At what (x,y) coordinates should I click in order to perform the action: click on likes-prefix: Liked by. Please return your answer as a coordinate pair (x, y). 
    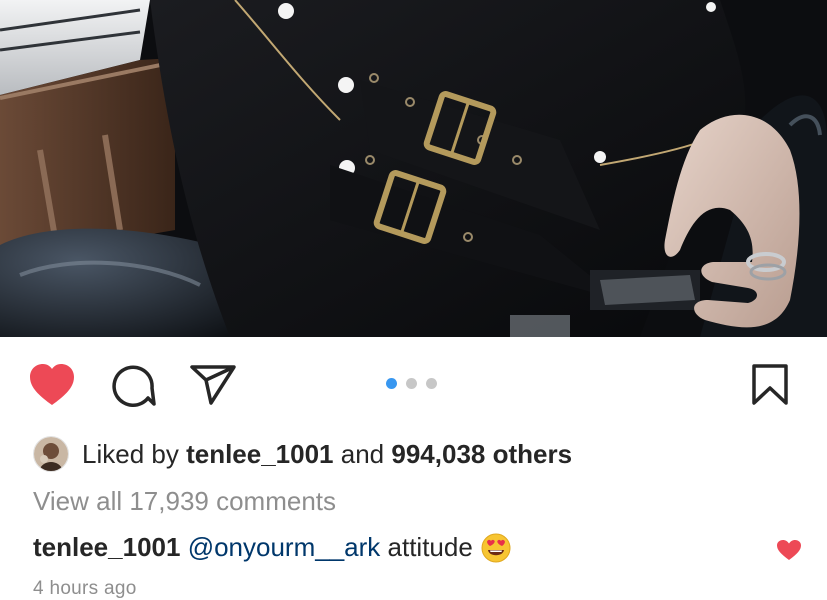
    Looking at the image, I should click on (130, 453).